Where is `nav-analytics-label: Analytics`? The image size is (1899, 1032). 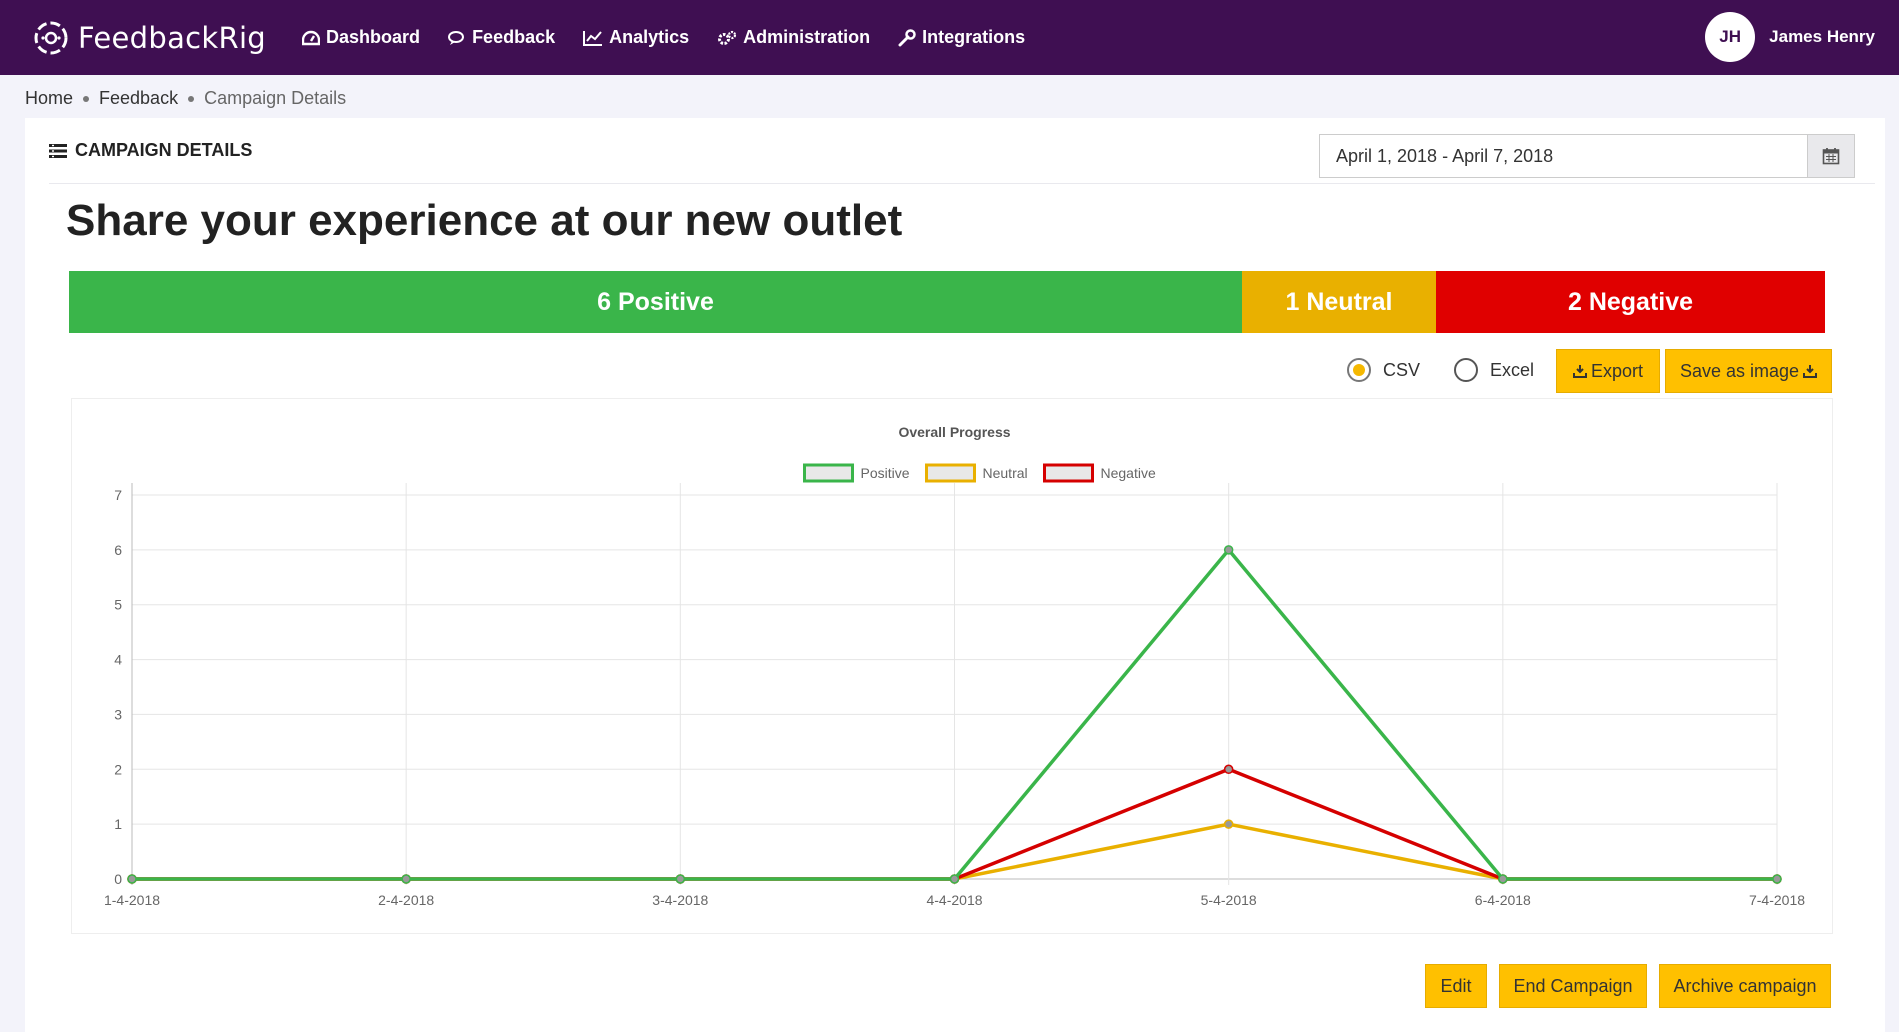
nav-analytics-label: Analytics is located at coordinates (649, 37).